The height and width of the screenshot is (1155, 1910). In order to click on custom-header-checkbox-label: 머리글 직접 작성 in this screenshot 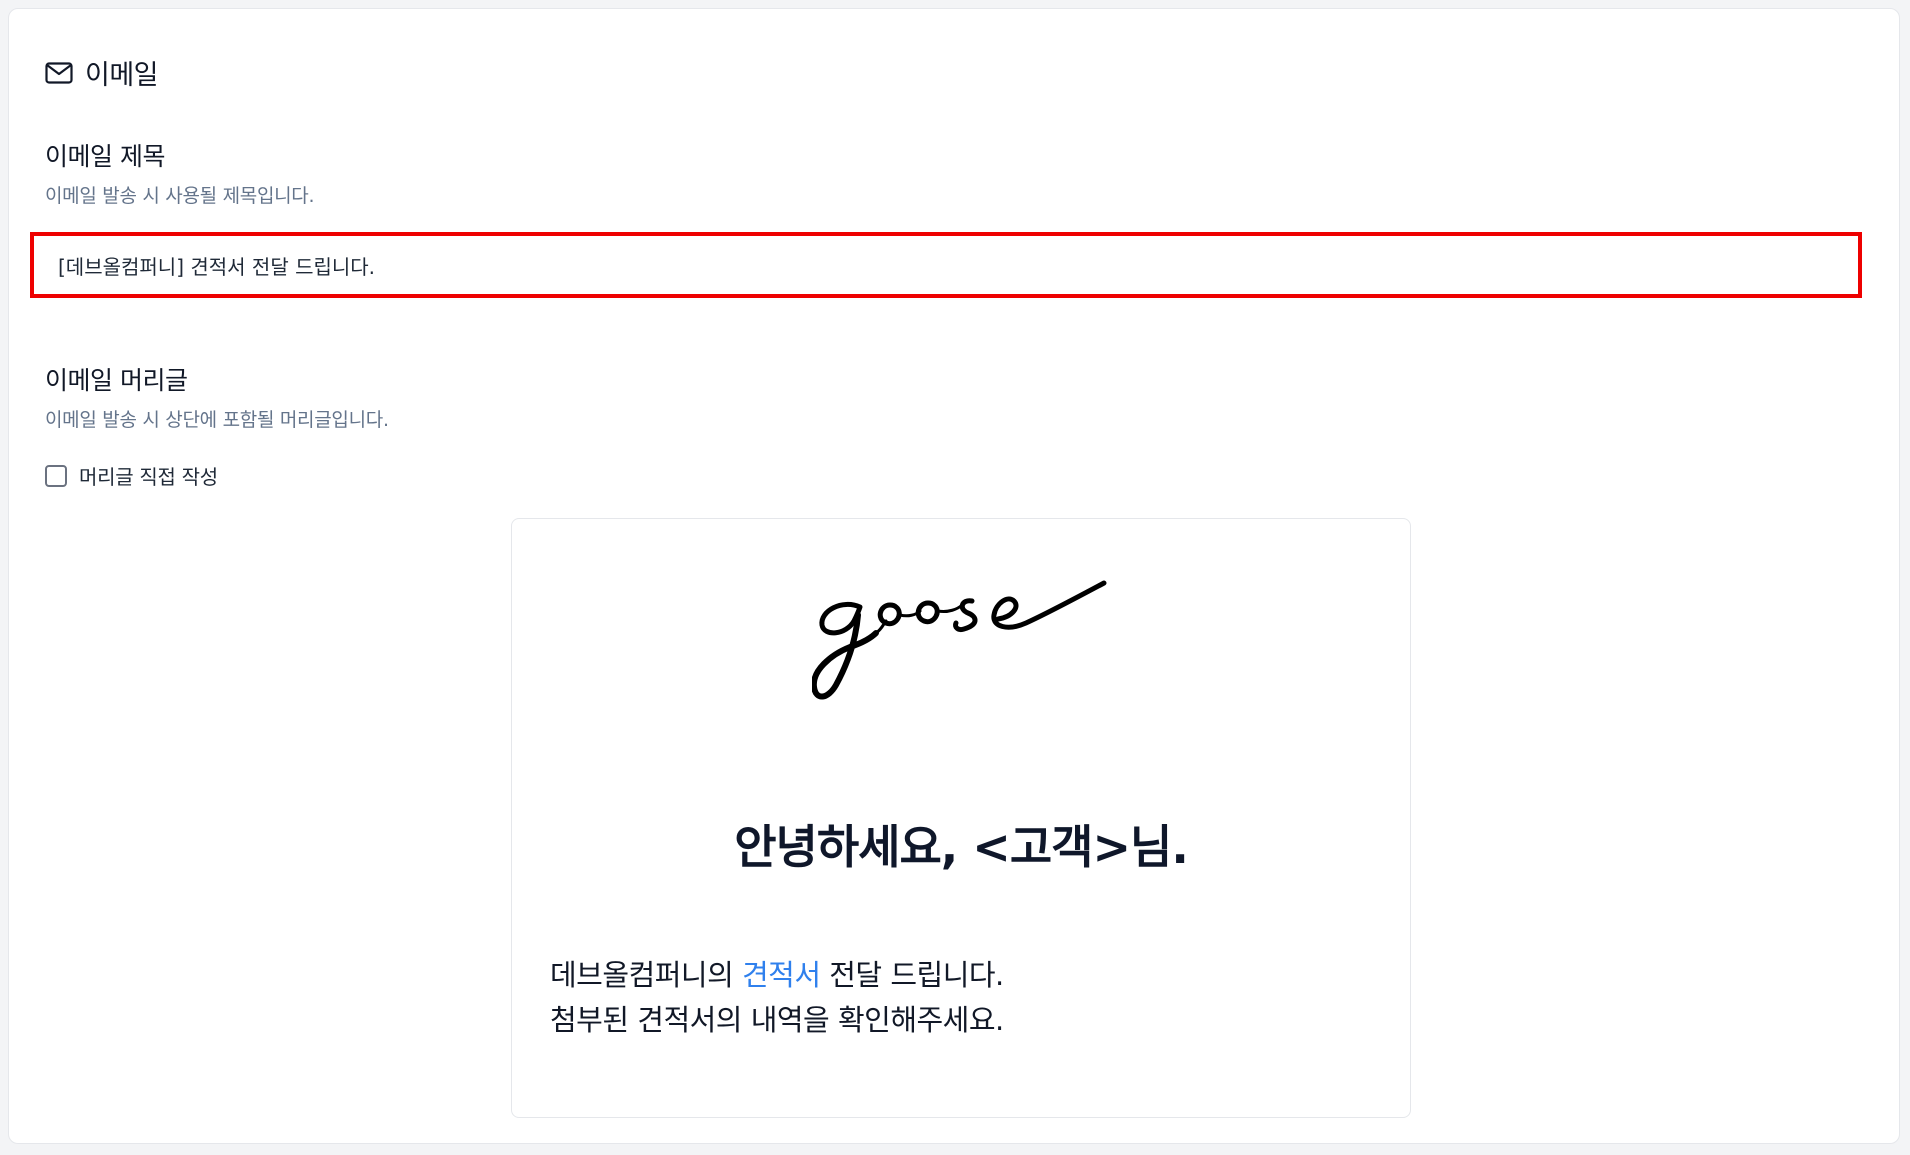, I will do `click(148, 475)`.